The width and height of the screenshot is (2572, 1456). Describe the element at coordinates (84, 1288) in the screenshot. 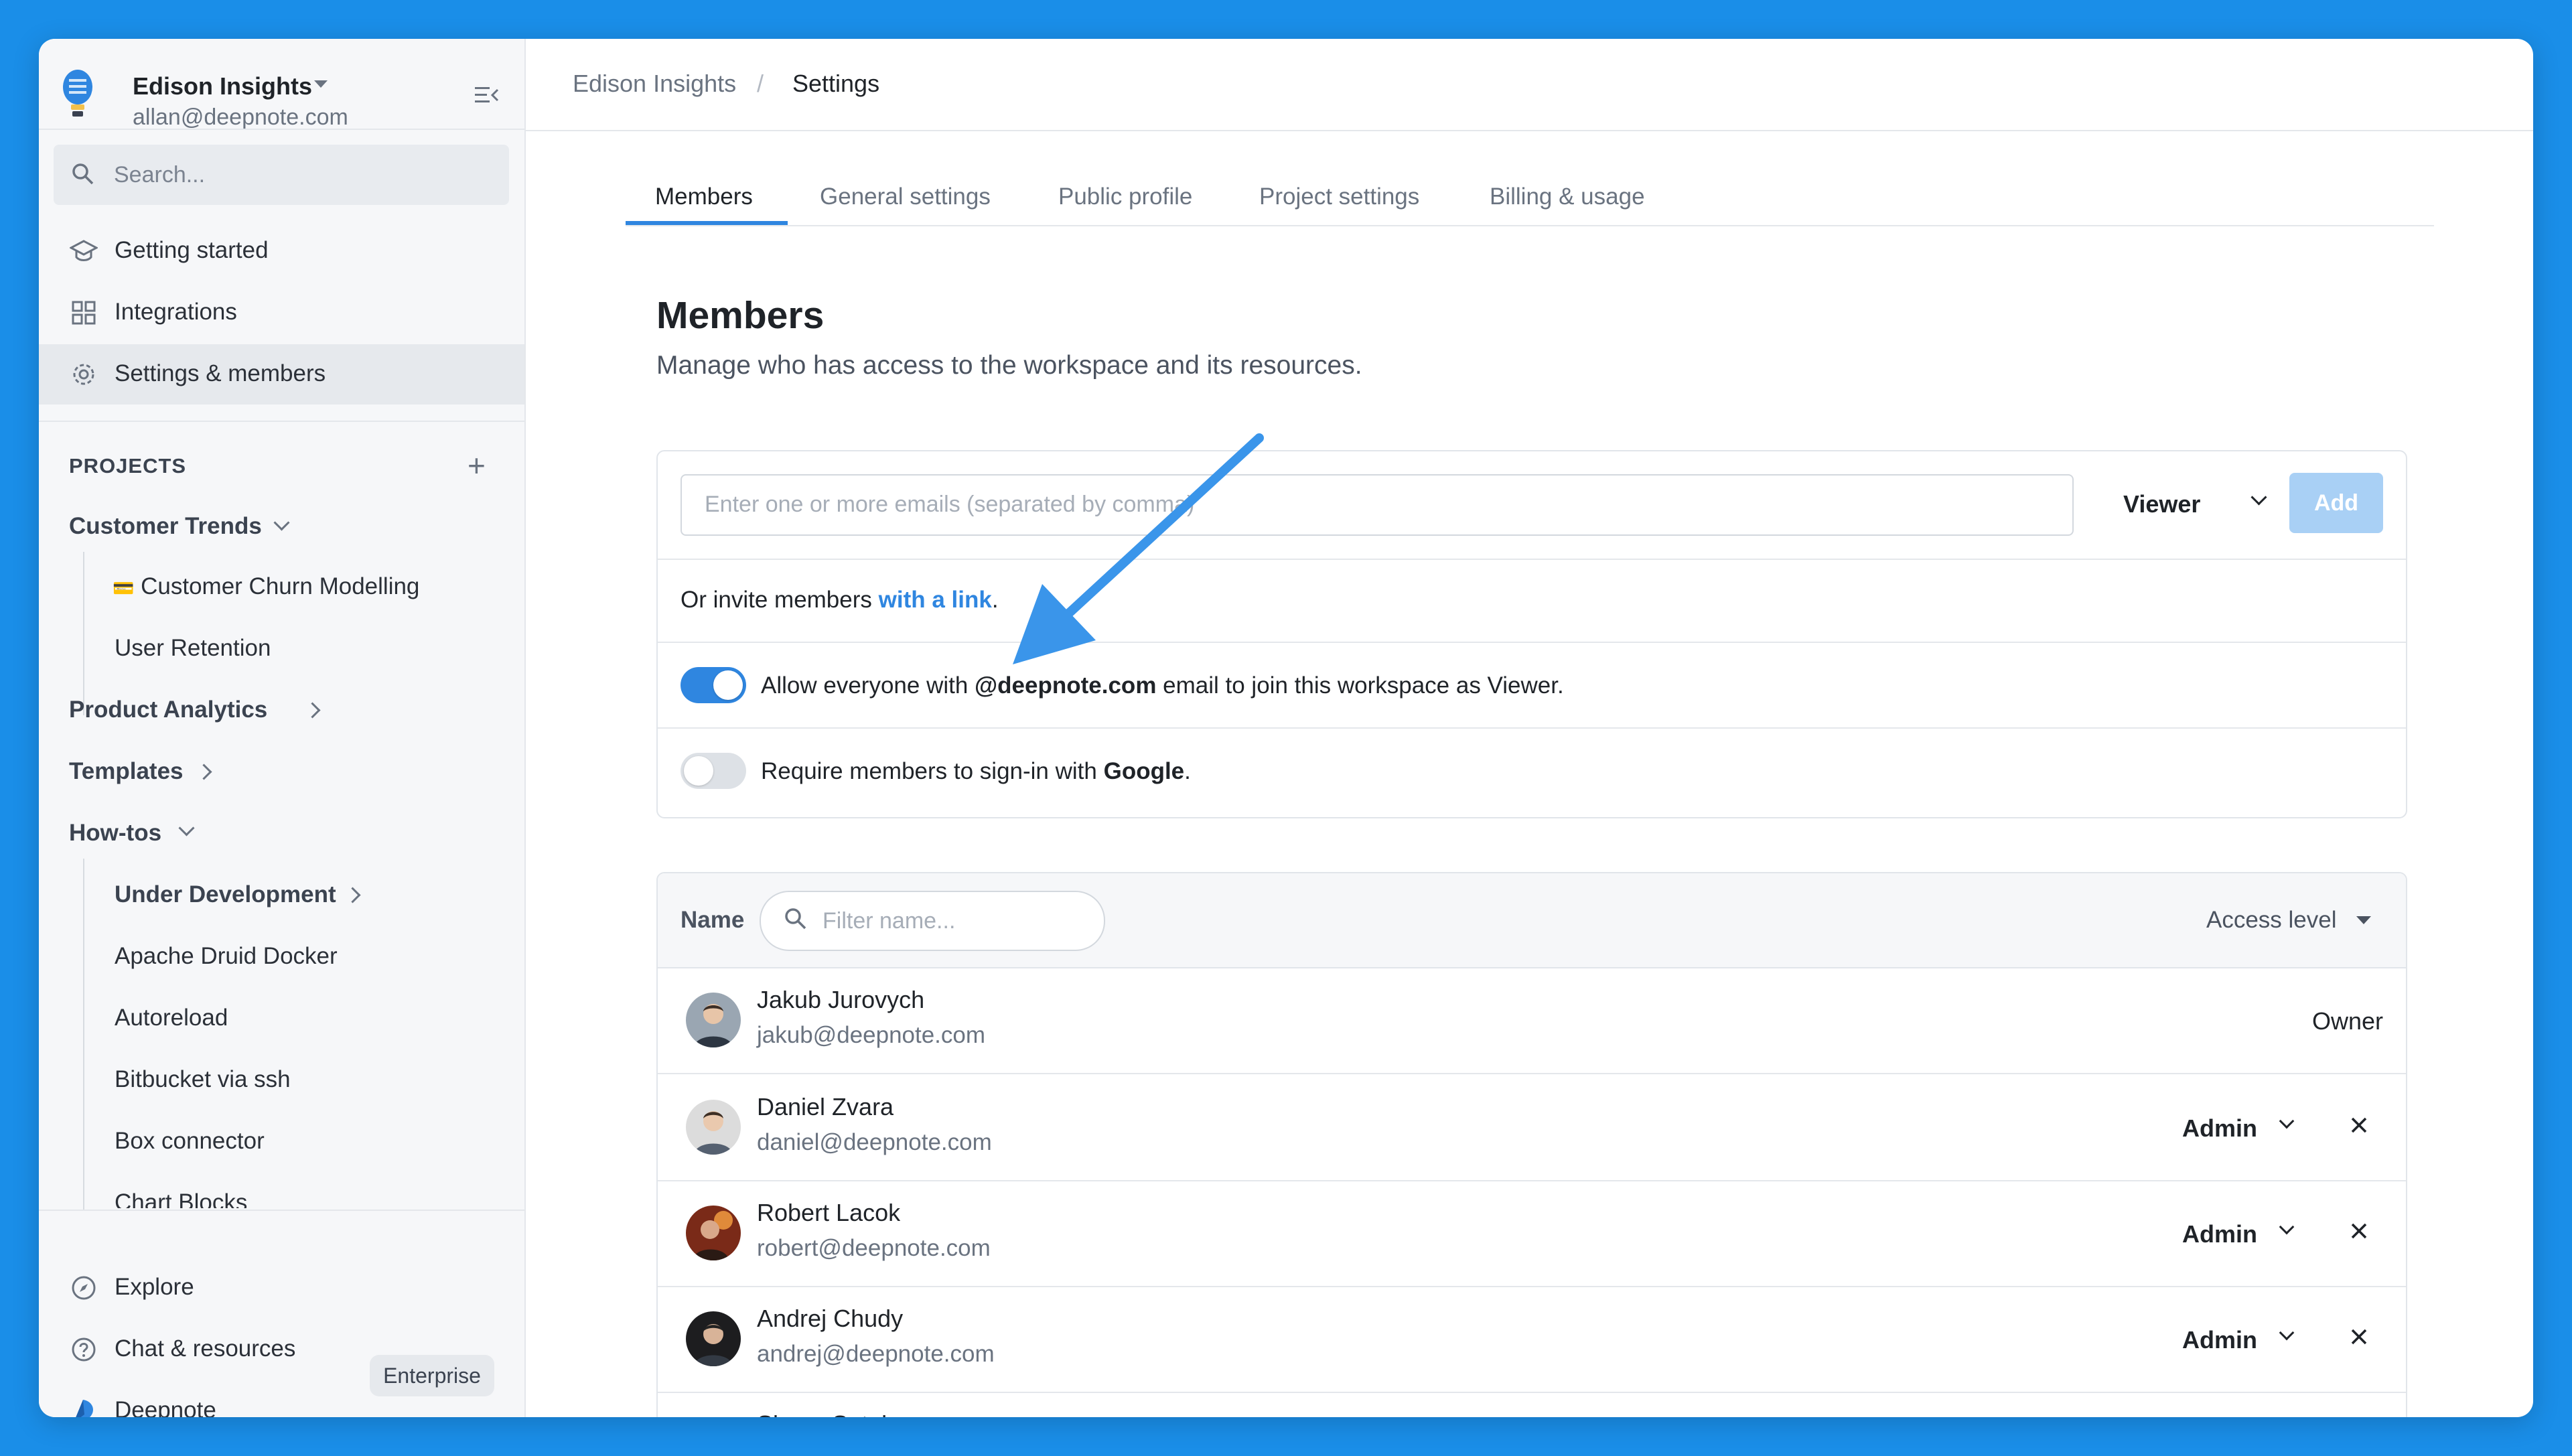

I see `compass-icon` at that location.